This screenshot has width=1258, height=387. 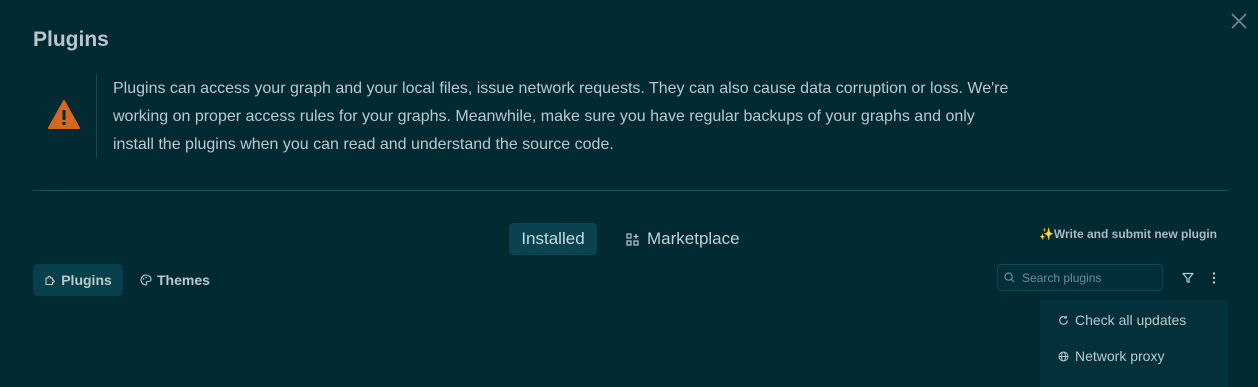 I want to click on tab-marketplace-label: Marketplace, so click(x=693, y=238).